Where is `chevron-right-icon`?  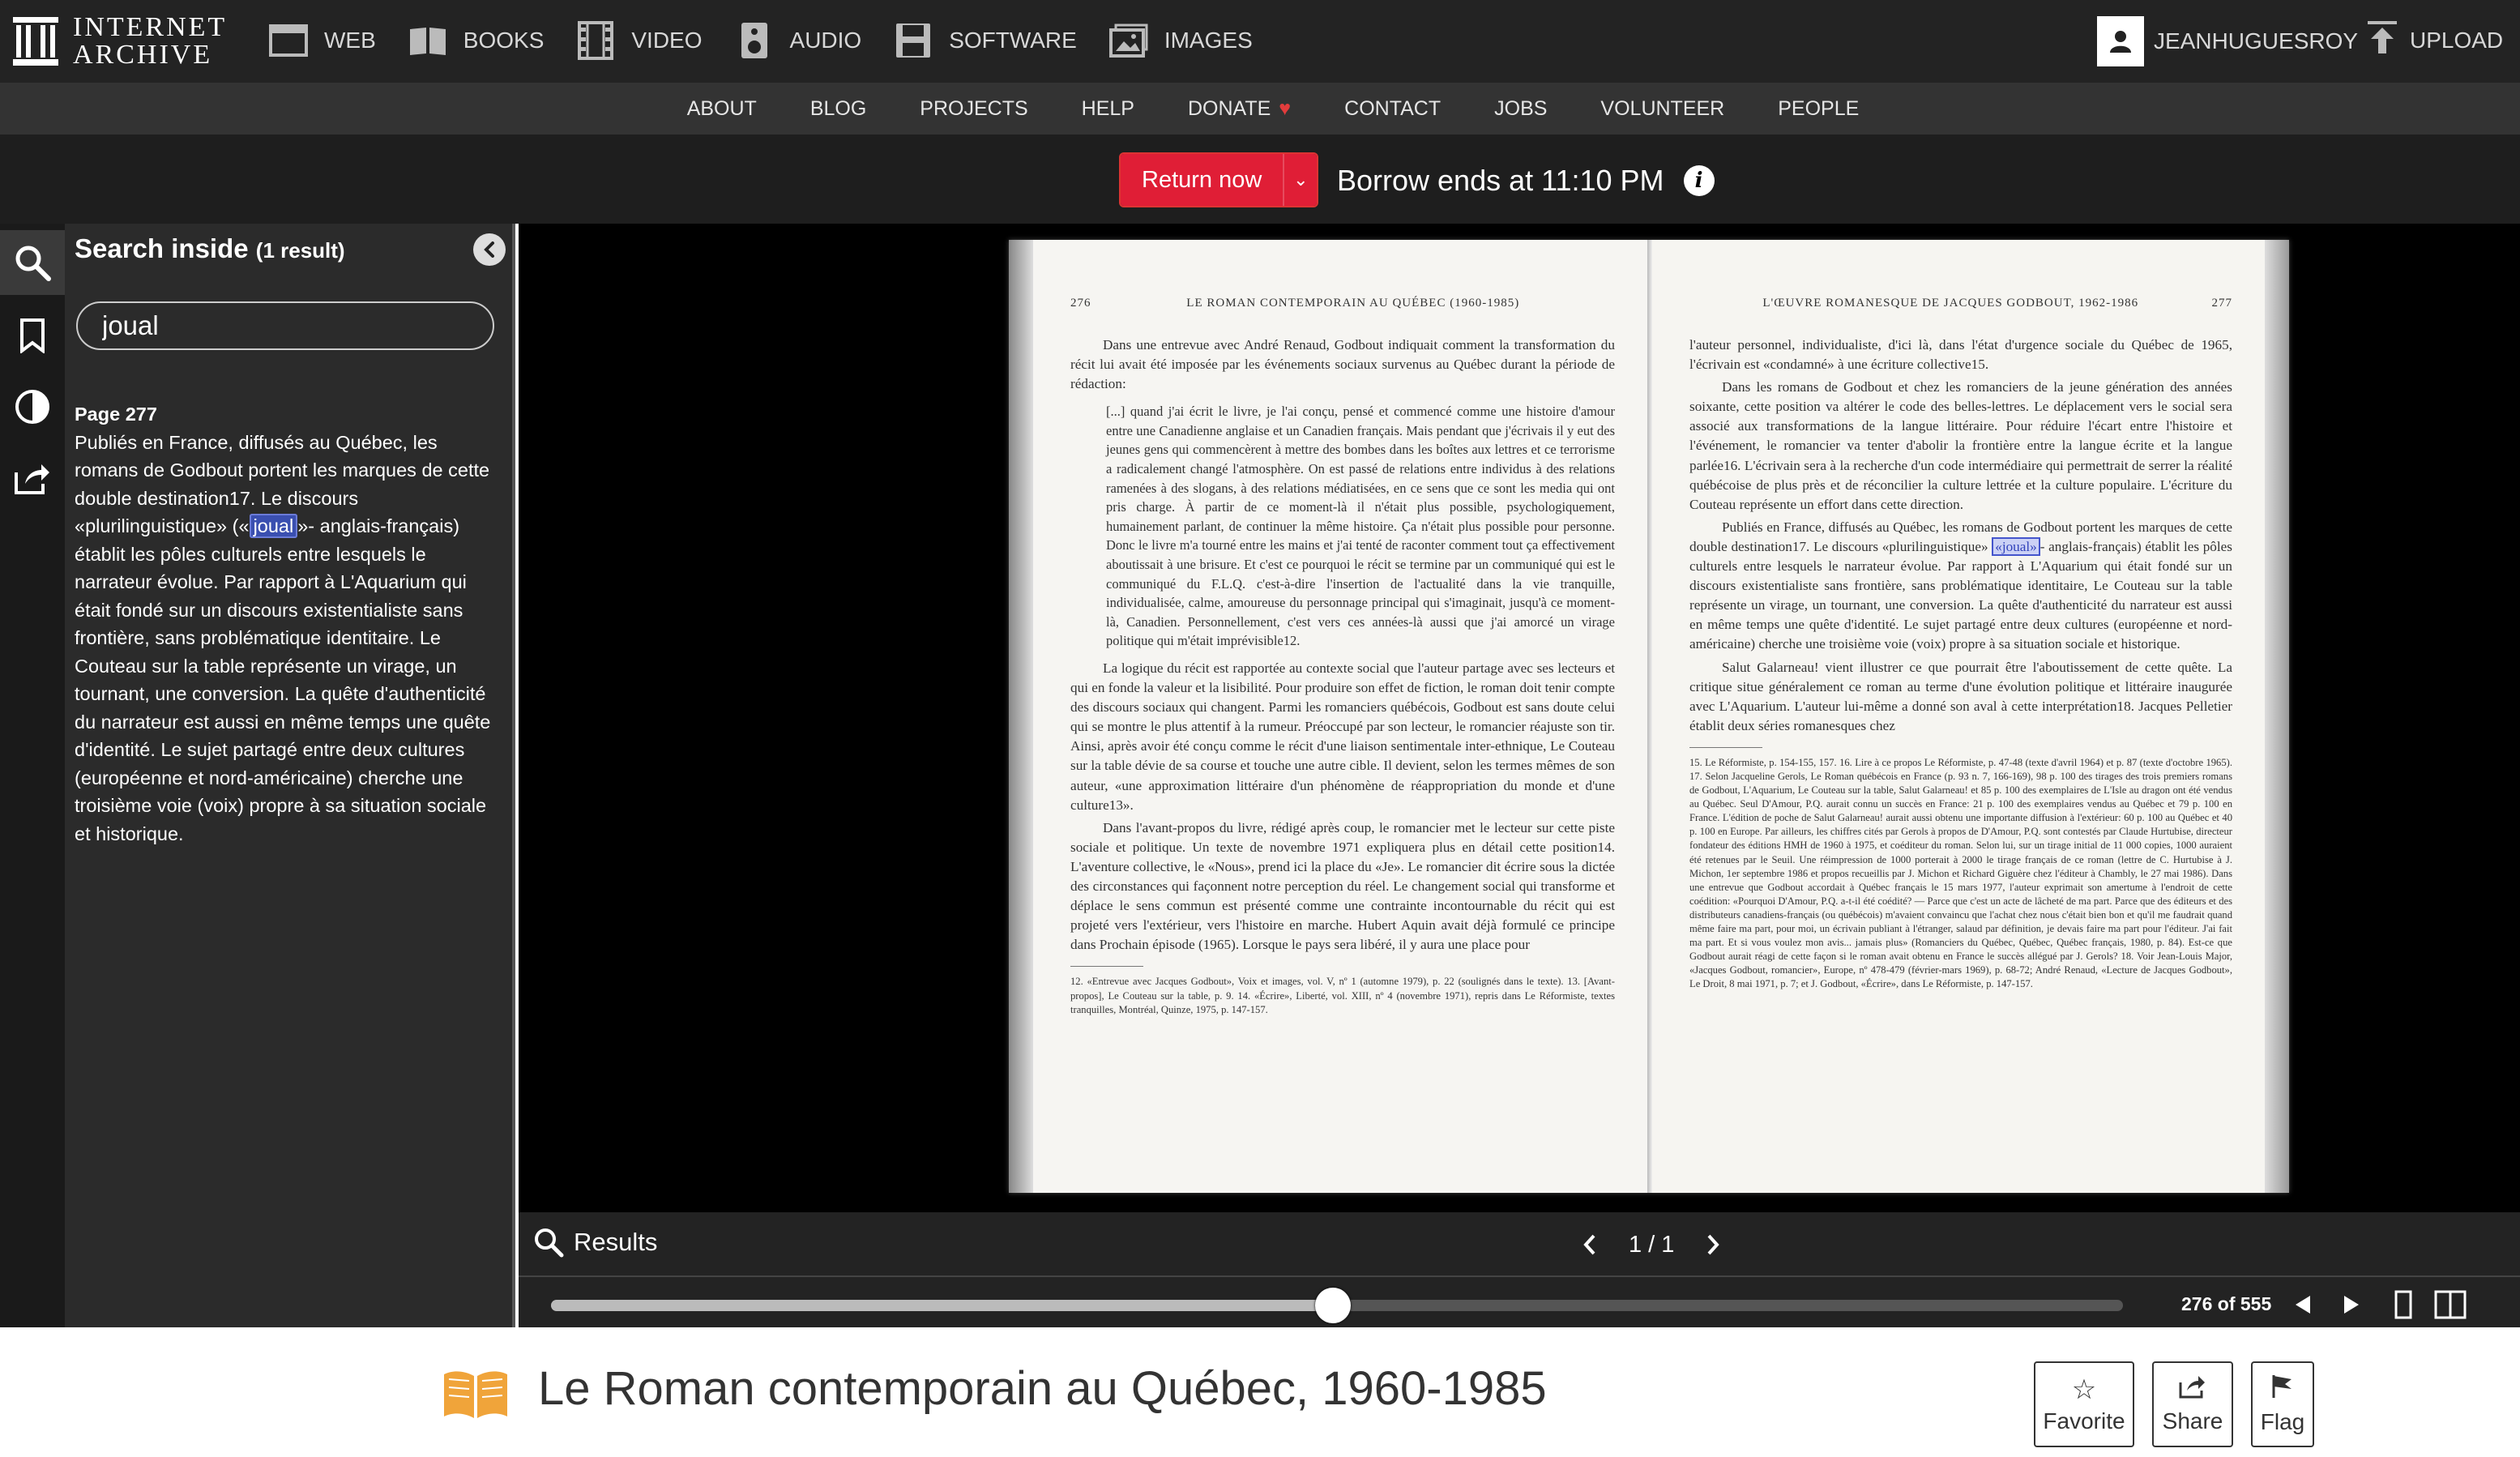 chevron-right-icon is located at coordinates (1714, 1244).